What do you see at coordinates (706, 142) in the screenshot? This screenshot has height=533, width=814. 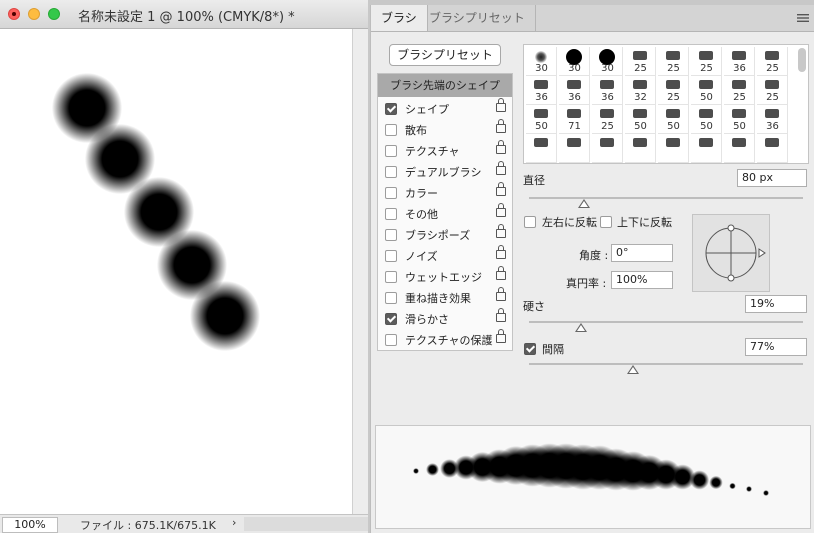 I see `brush-tip-icon` at bounding box center [706, 142].